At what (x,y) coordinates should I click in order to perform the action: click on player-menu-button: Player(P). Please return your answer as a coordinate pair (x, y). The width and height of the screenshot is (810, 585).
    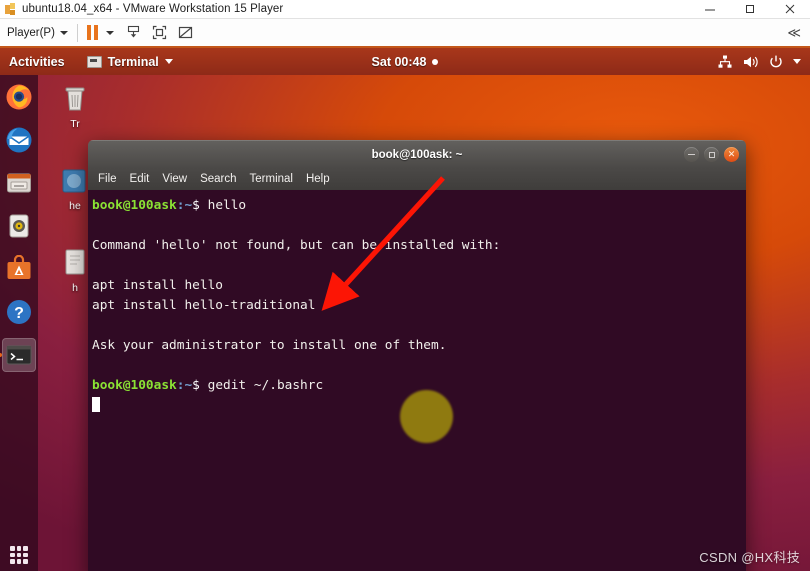
    Looking at the image, I should click on (37, 33).